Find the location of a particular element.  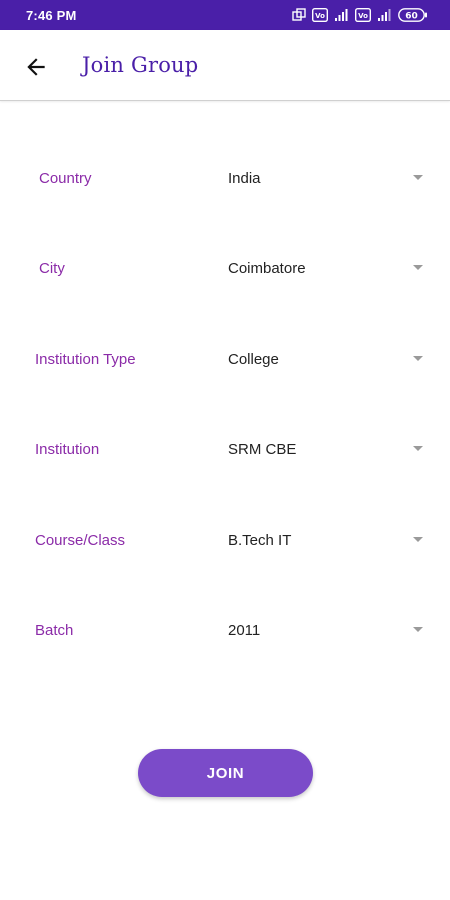

page-title: Join Group is located at coordinates (140, 65).